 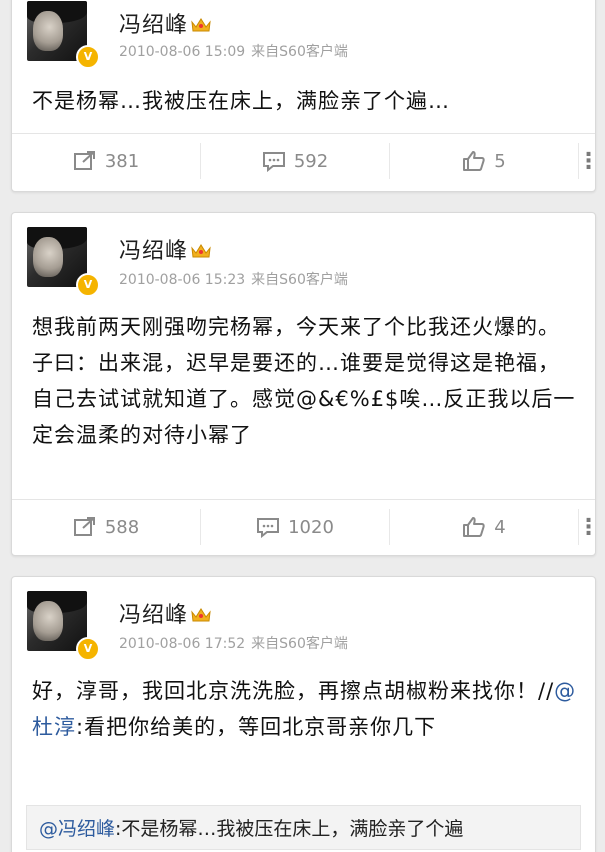 I want to click on action-bar: 381 592 5 ⋮, so click(x=303, y=161).